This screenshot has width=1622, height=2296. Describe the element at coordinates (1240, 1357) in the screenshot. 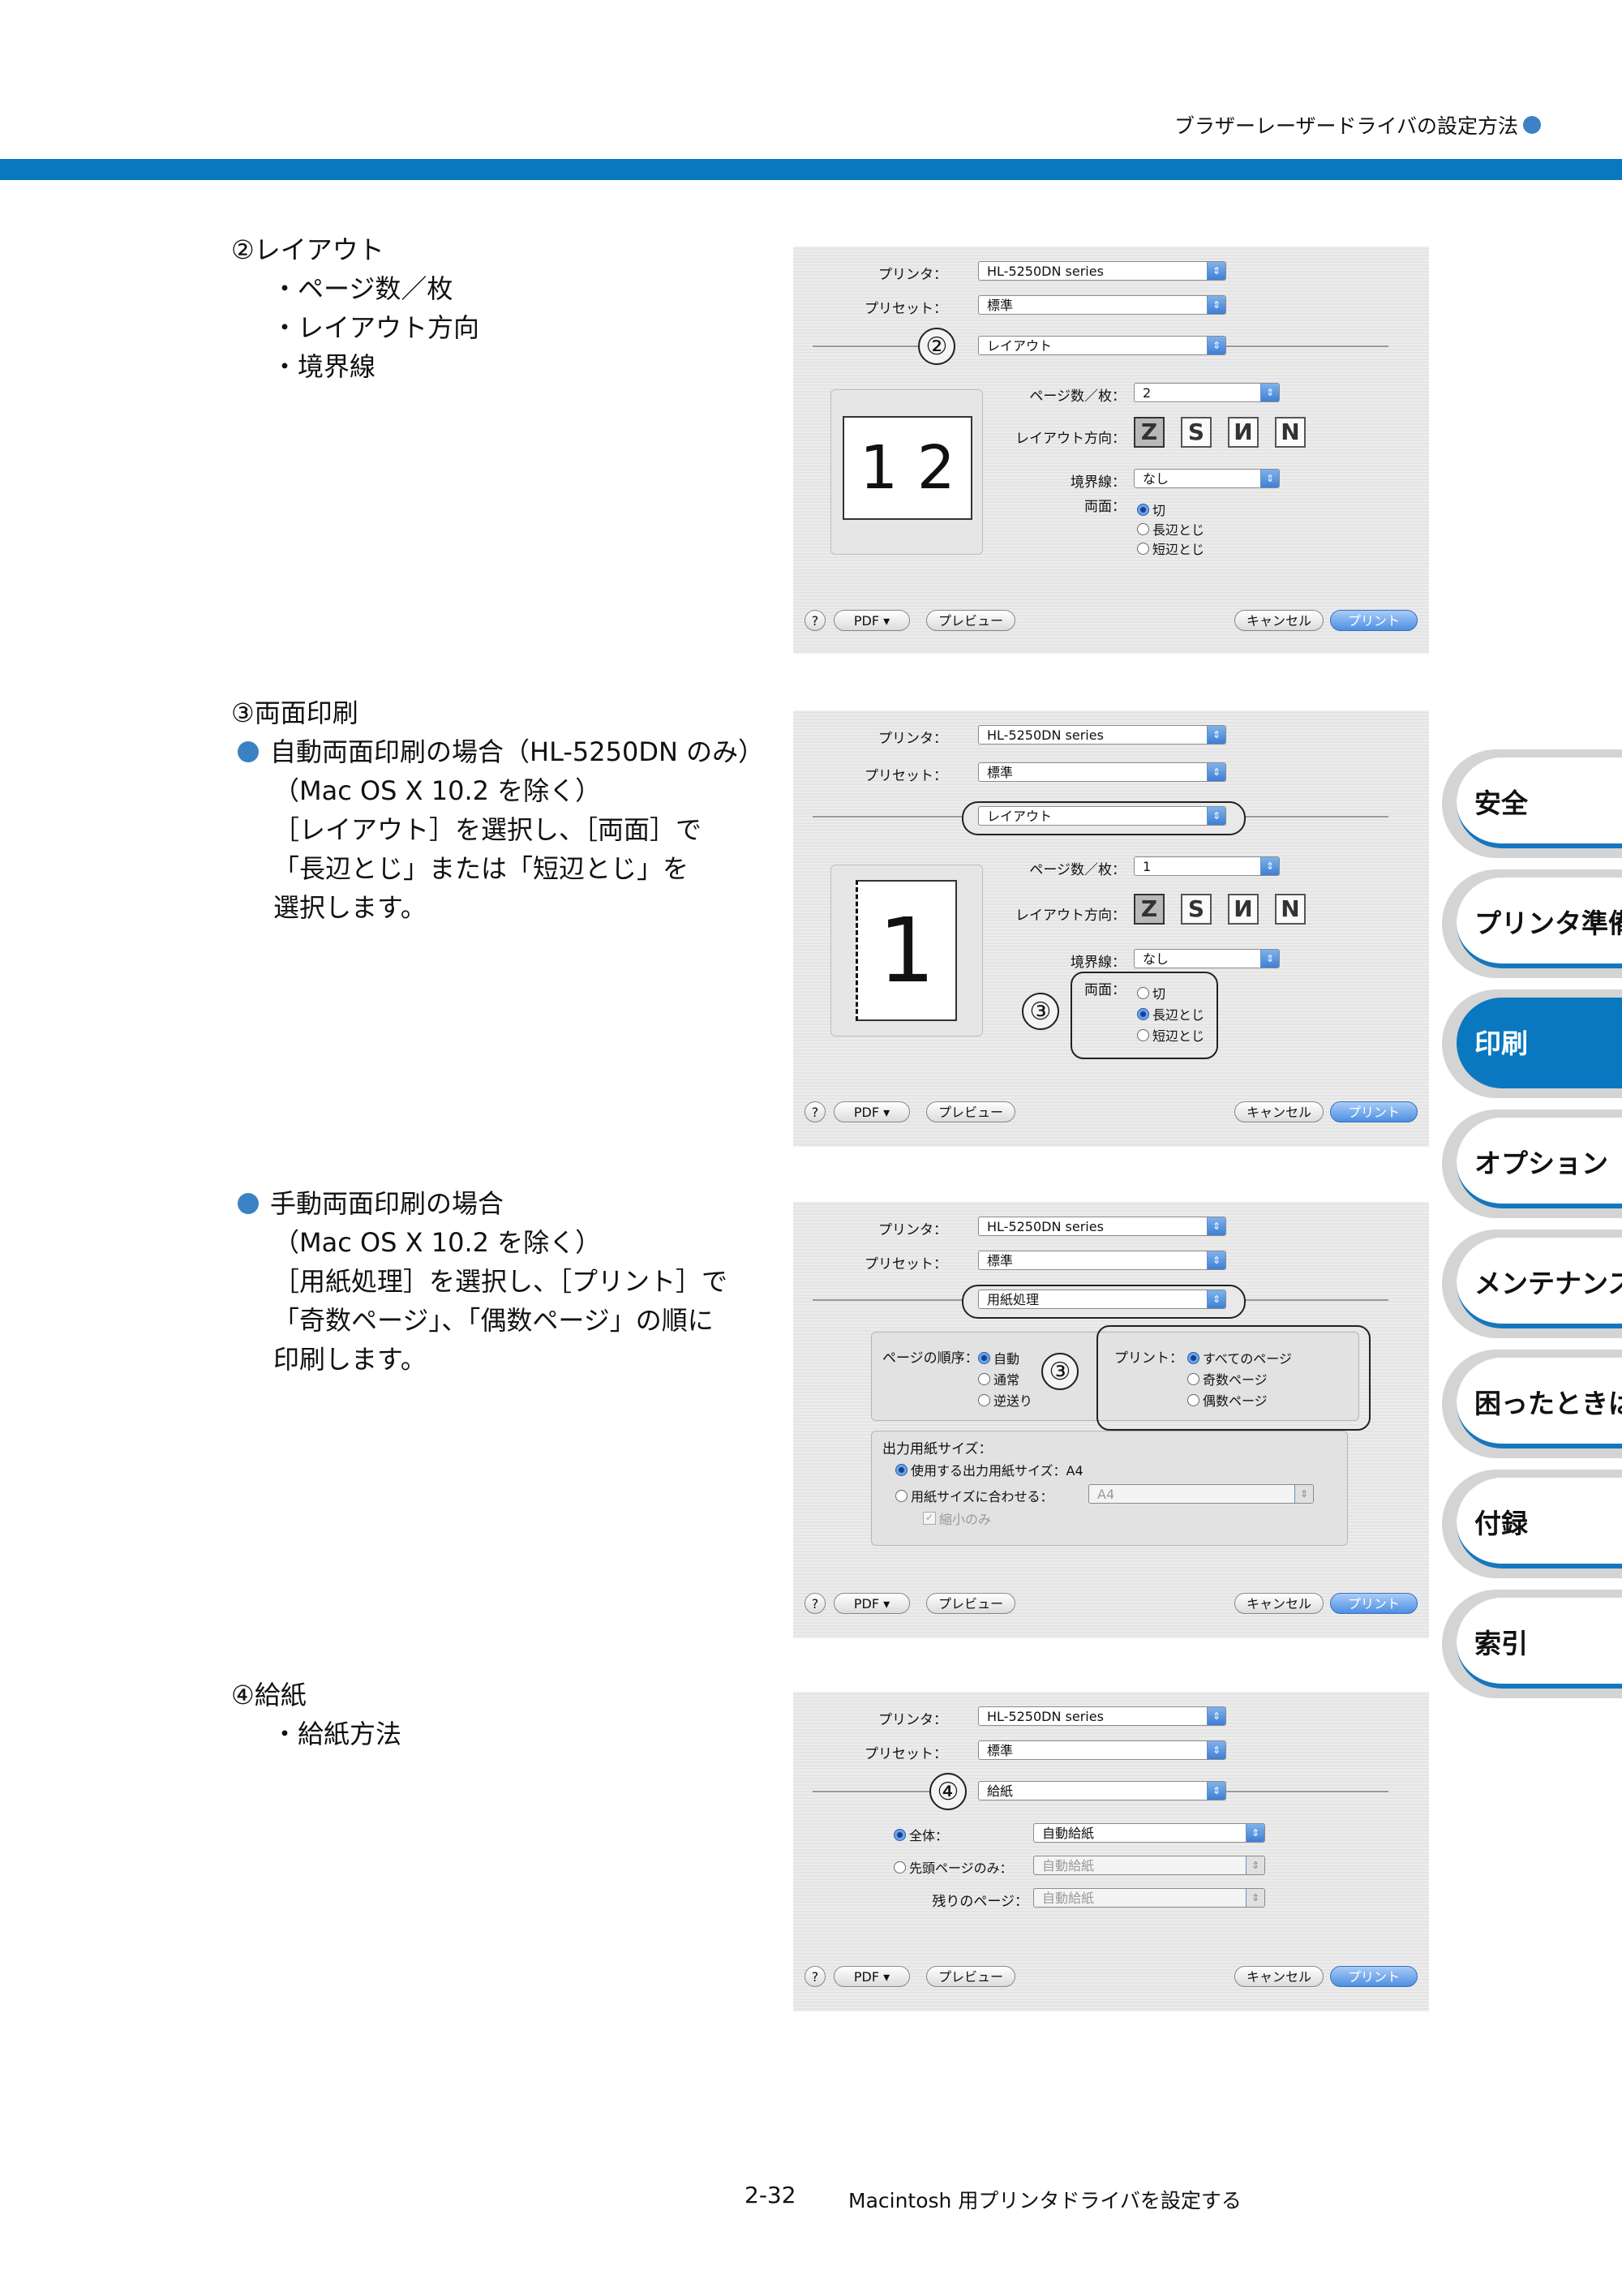

I see `print-radio-all: すべてのページ` at that location.